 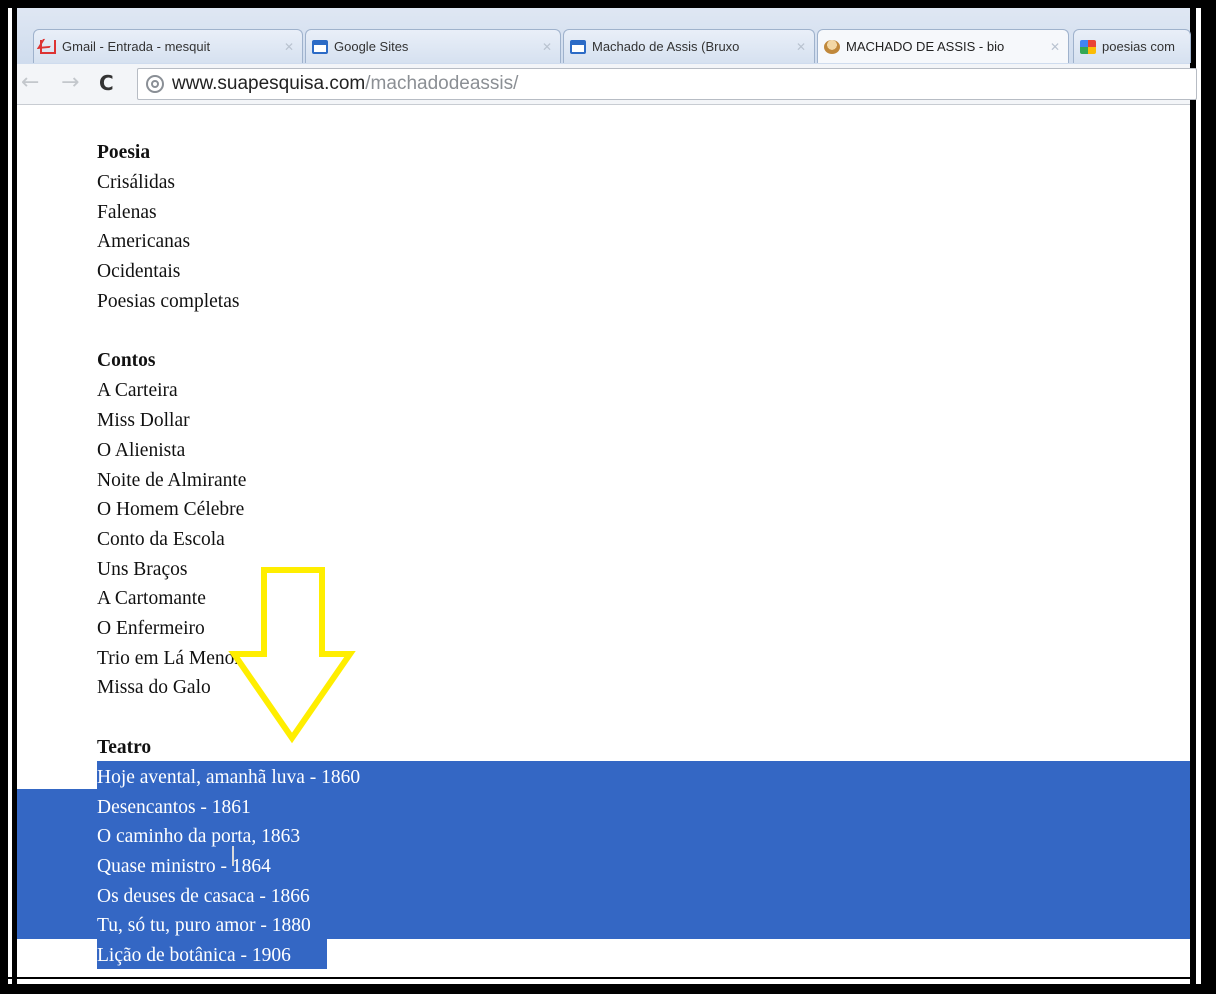 What do you see at coordinates (608, 4) in the screenshot?
I see `frame-border-top` at bounding box center [608, 4].